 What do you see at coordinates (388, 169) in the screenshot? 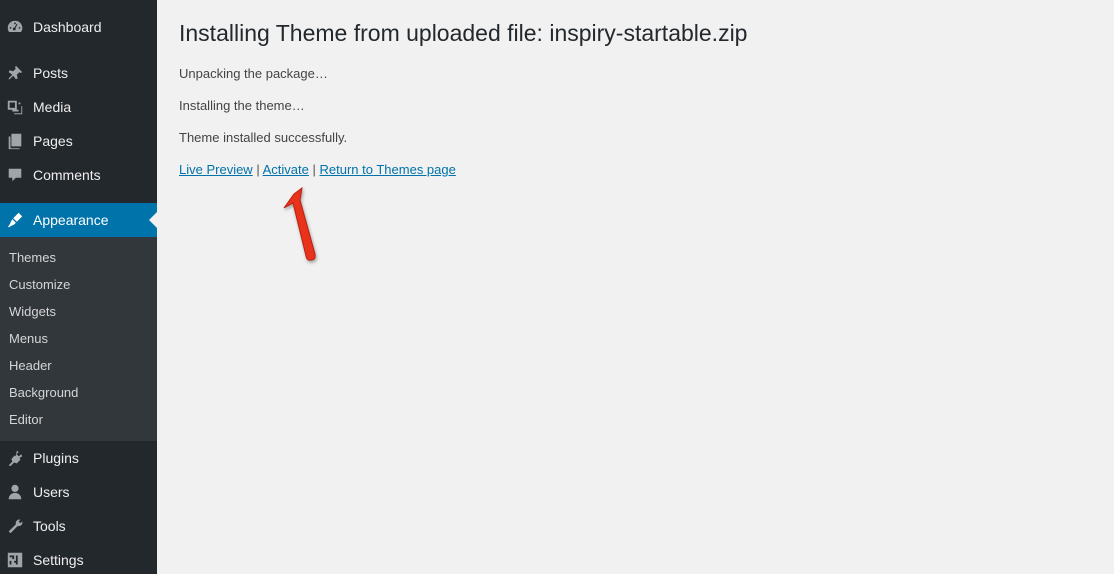
I see `return-to-themes-link: Return to Themes page` at bounding box center [388, 169].